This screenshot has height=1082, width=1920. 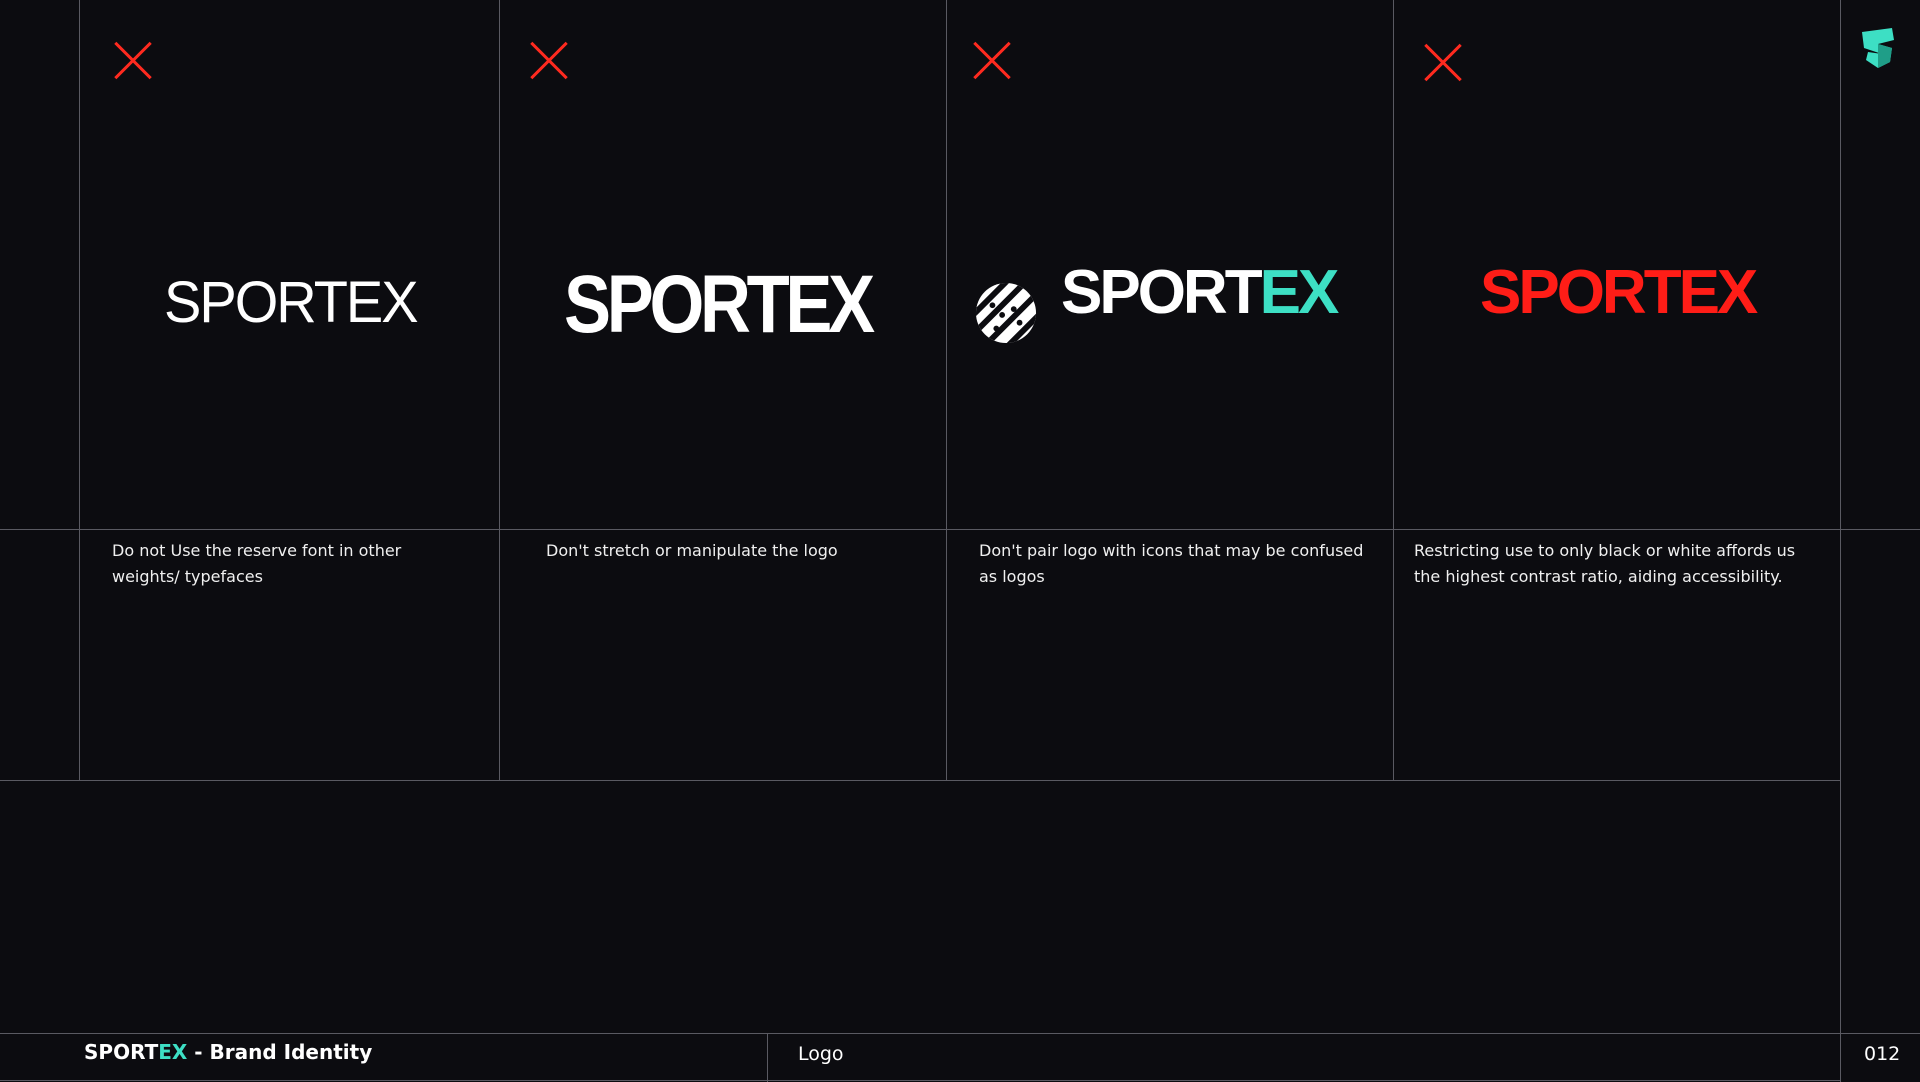 I want to click on footer-brand-accent: EX, so click(x=173, y=1052).